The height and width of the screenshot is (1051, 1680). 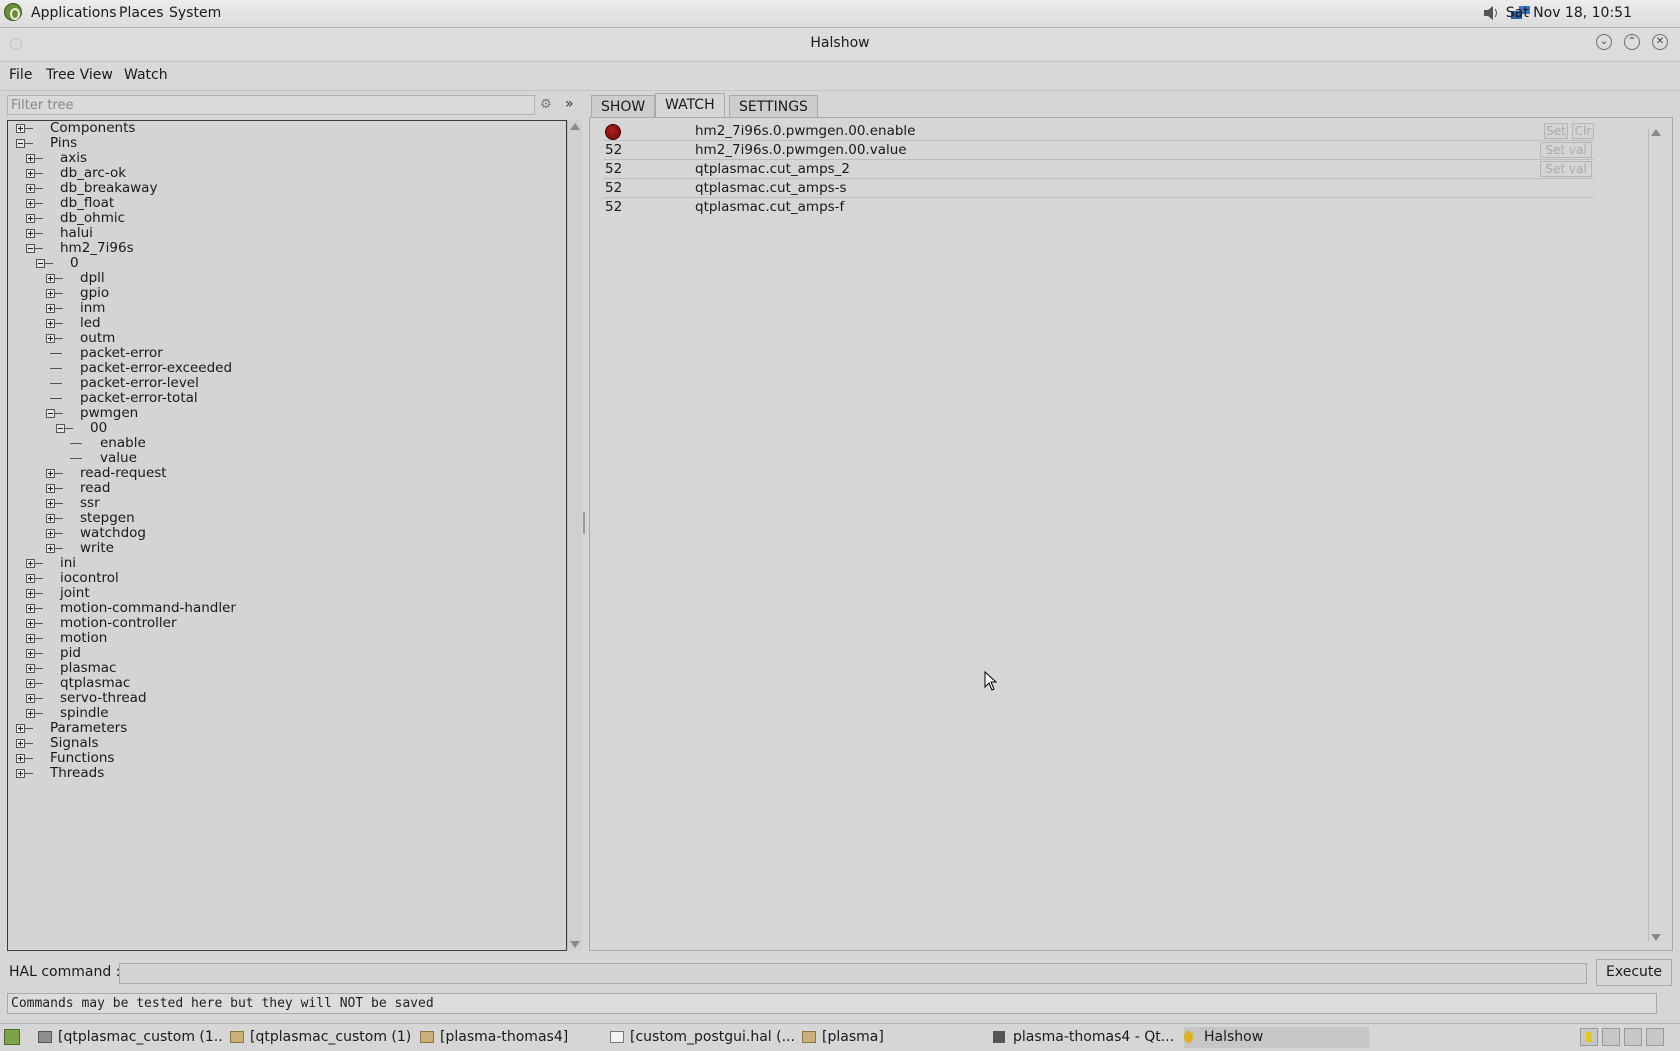 What do you see at coordinates (287, 173) in the screenshot?
I see `tree-node: db_arc-ok` at bounding box center [287, 173].